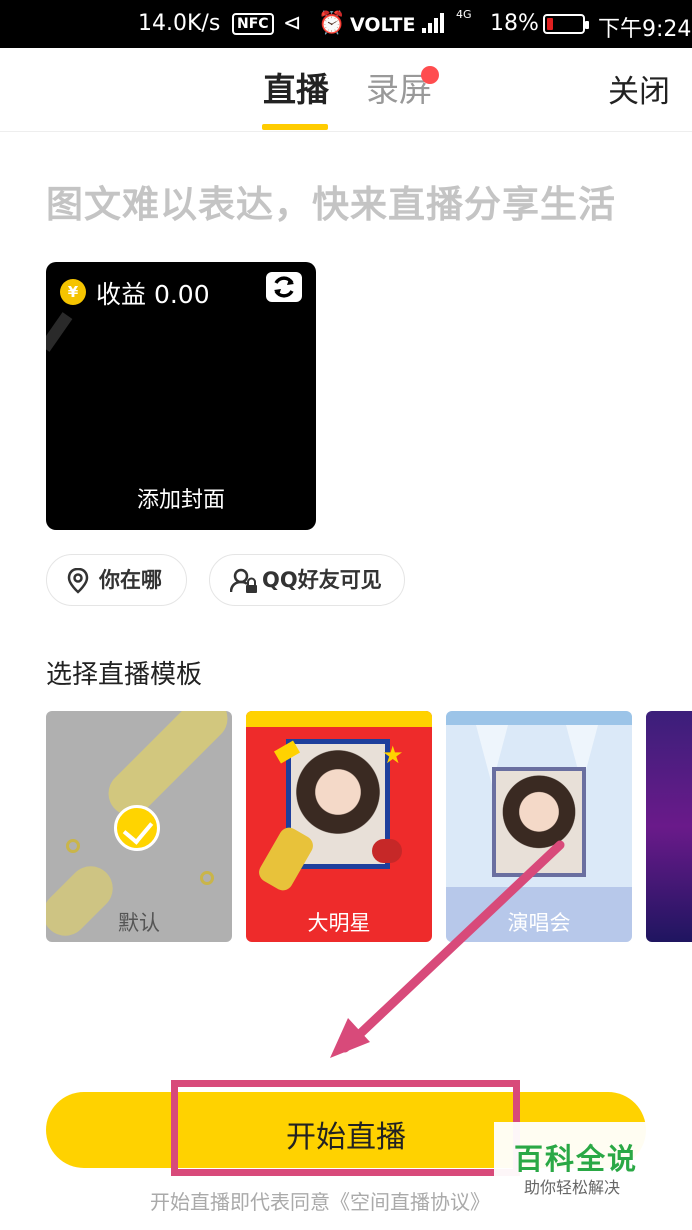 This screenshot has height=1230, width=692. Describe the element at coordinates (433, 22) in the screenshot. I see `signal-icon` at that location.